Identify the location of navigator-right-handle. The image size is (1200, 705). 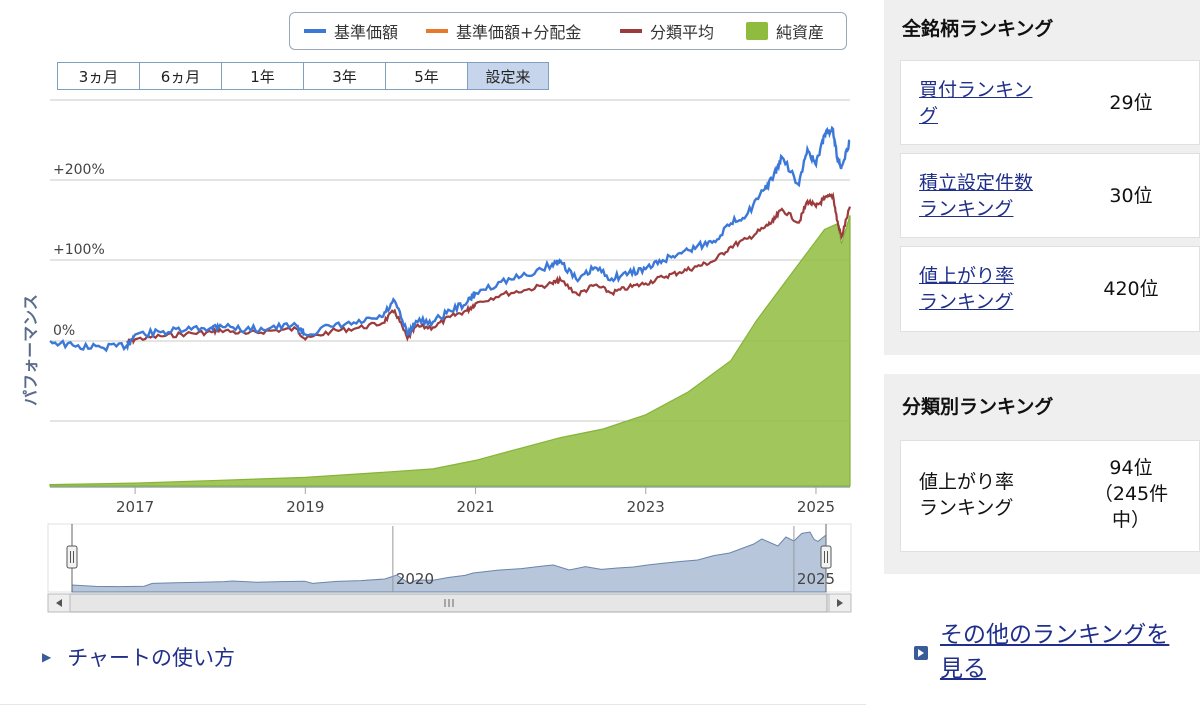
(826, 557).